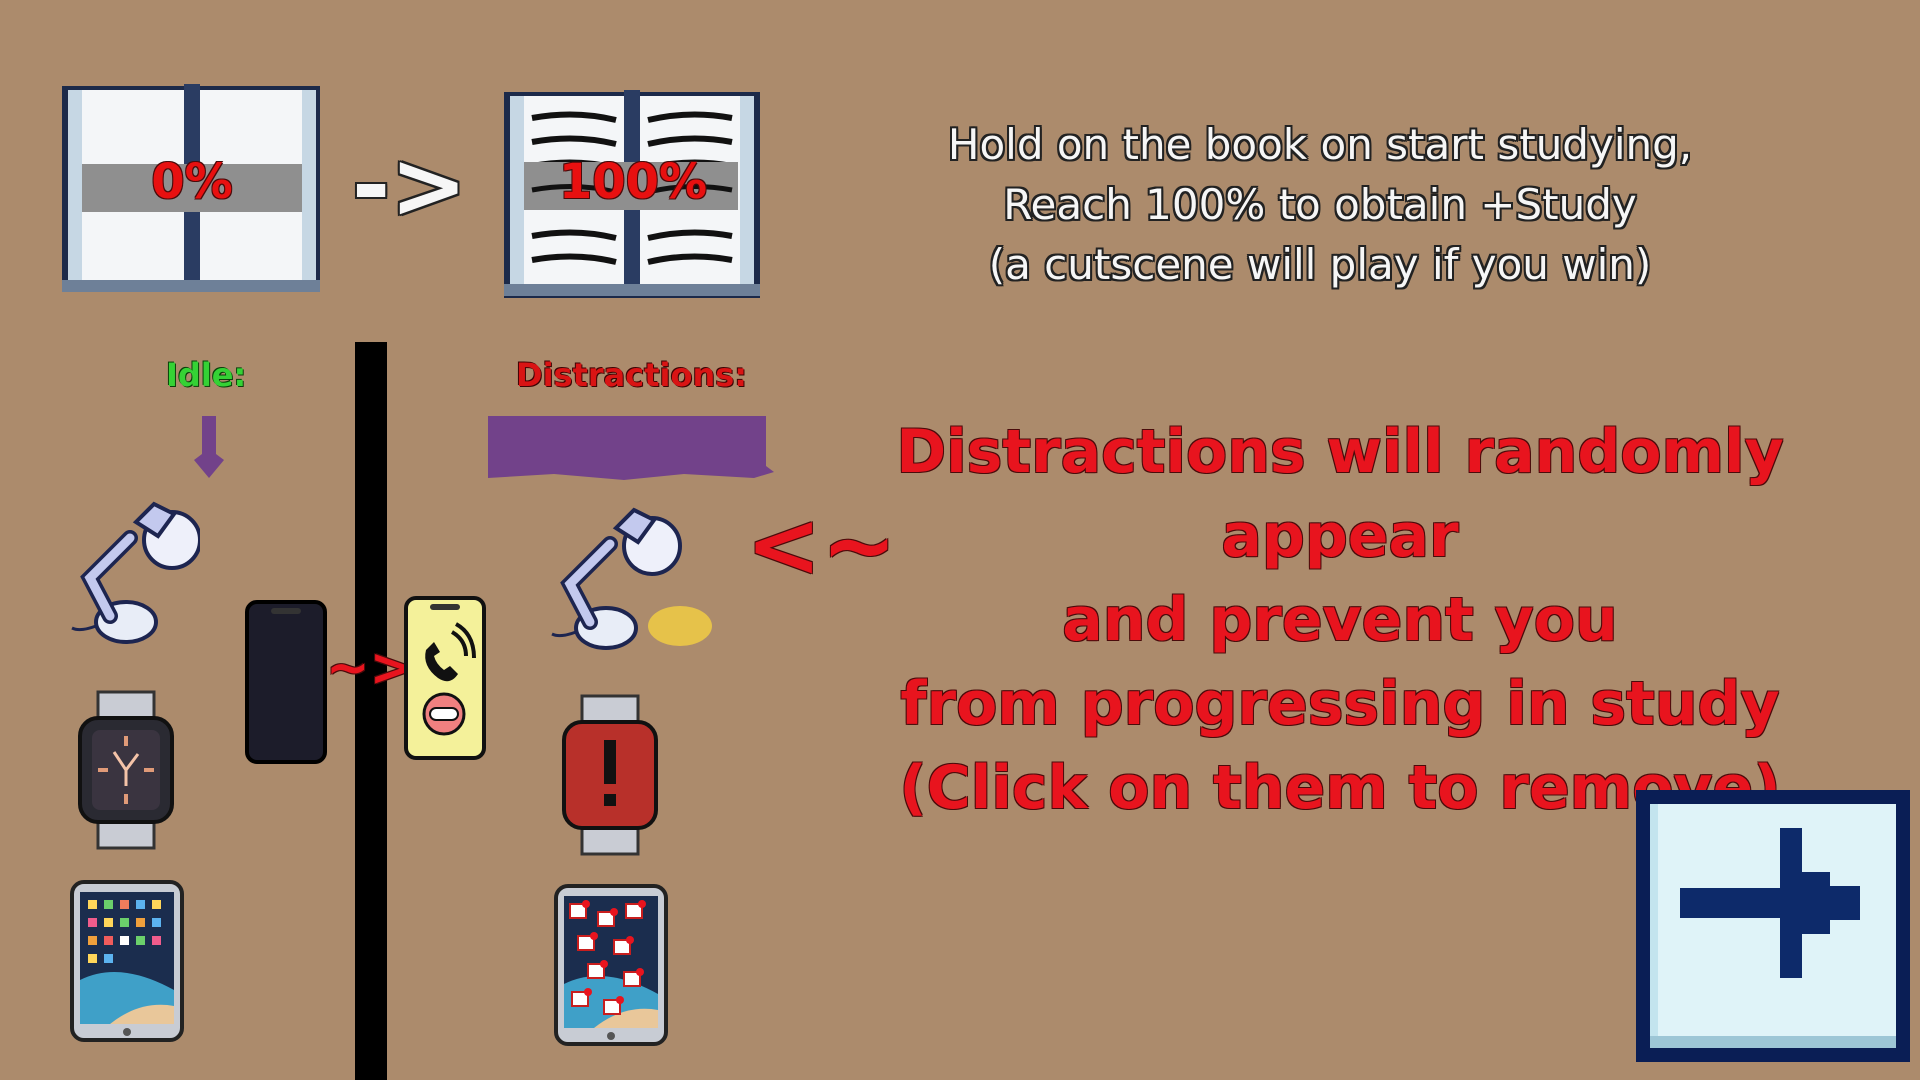 Image resolution: width=1920 pixels, height=1080 pixels. Describe the element at coordinates (126, 770) in the screenshot. I see `smartwatch-icon` at that location.